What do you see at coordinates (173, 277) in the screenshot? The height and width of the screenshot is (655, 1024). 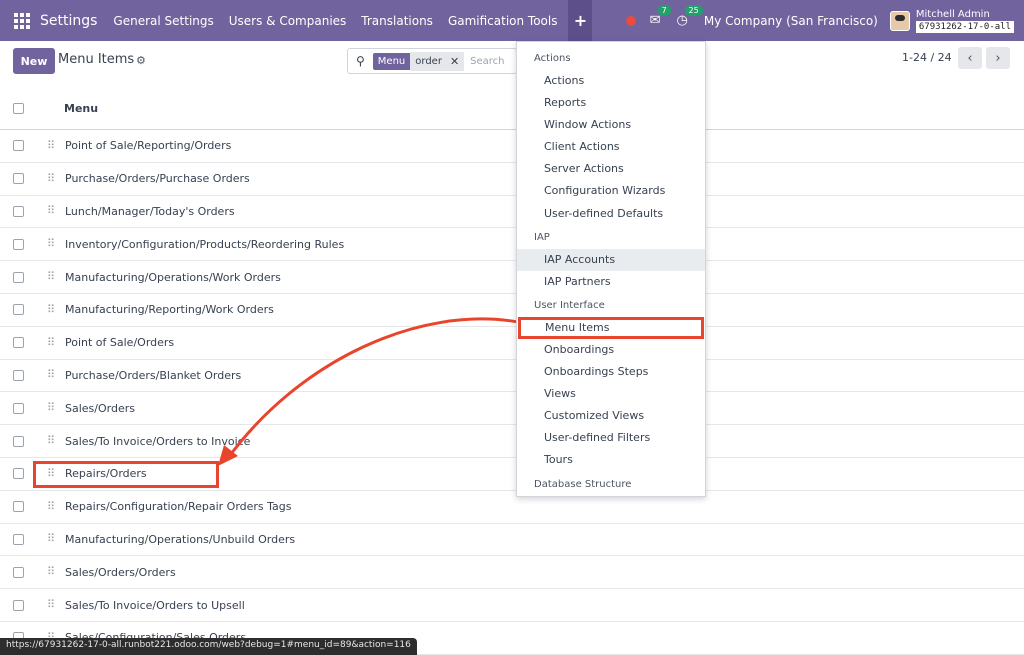 I see `menu-cell: Manufacturing/Operations/Work Orders` at bounding box center [173, 277].